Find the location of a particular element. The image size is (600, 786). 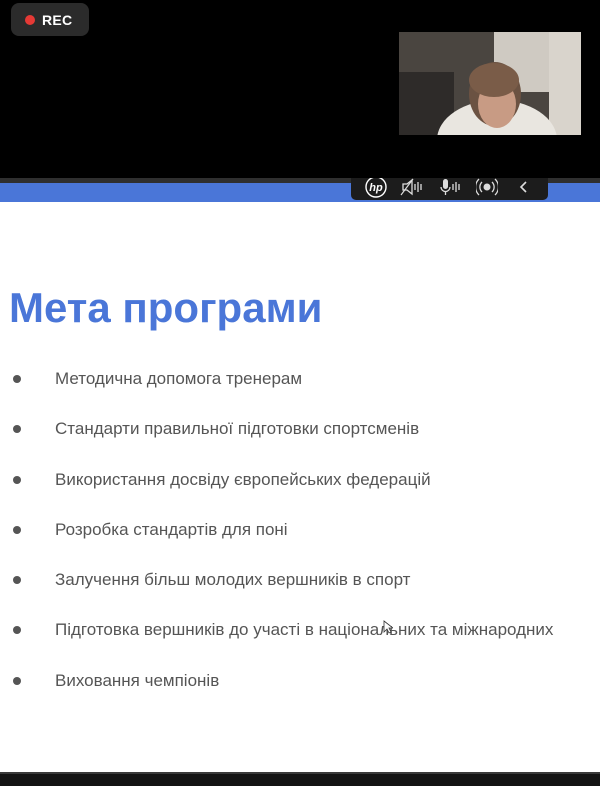

hp-toolbar: hp is located at coordinates (449, 189).